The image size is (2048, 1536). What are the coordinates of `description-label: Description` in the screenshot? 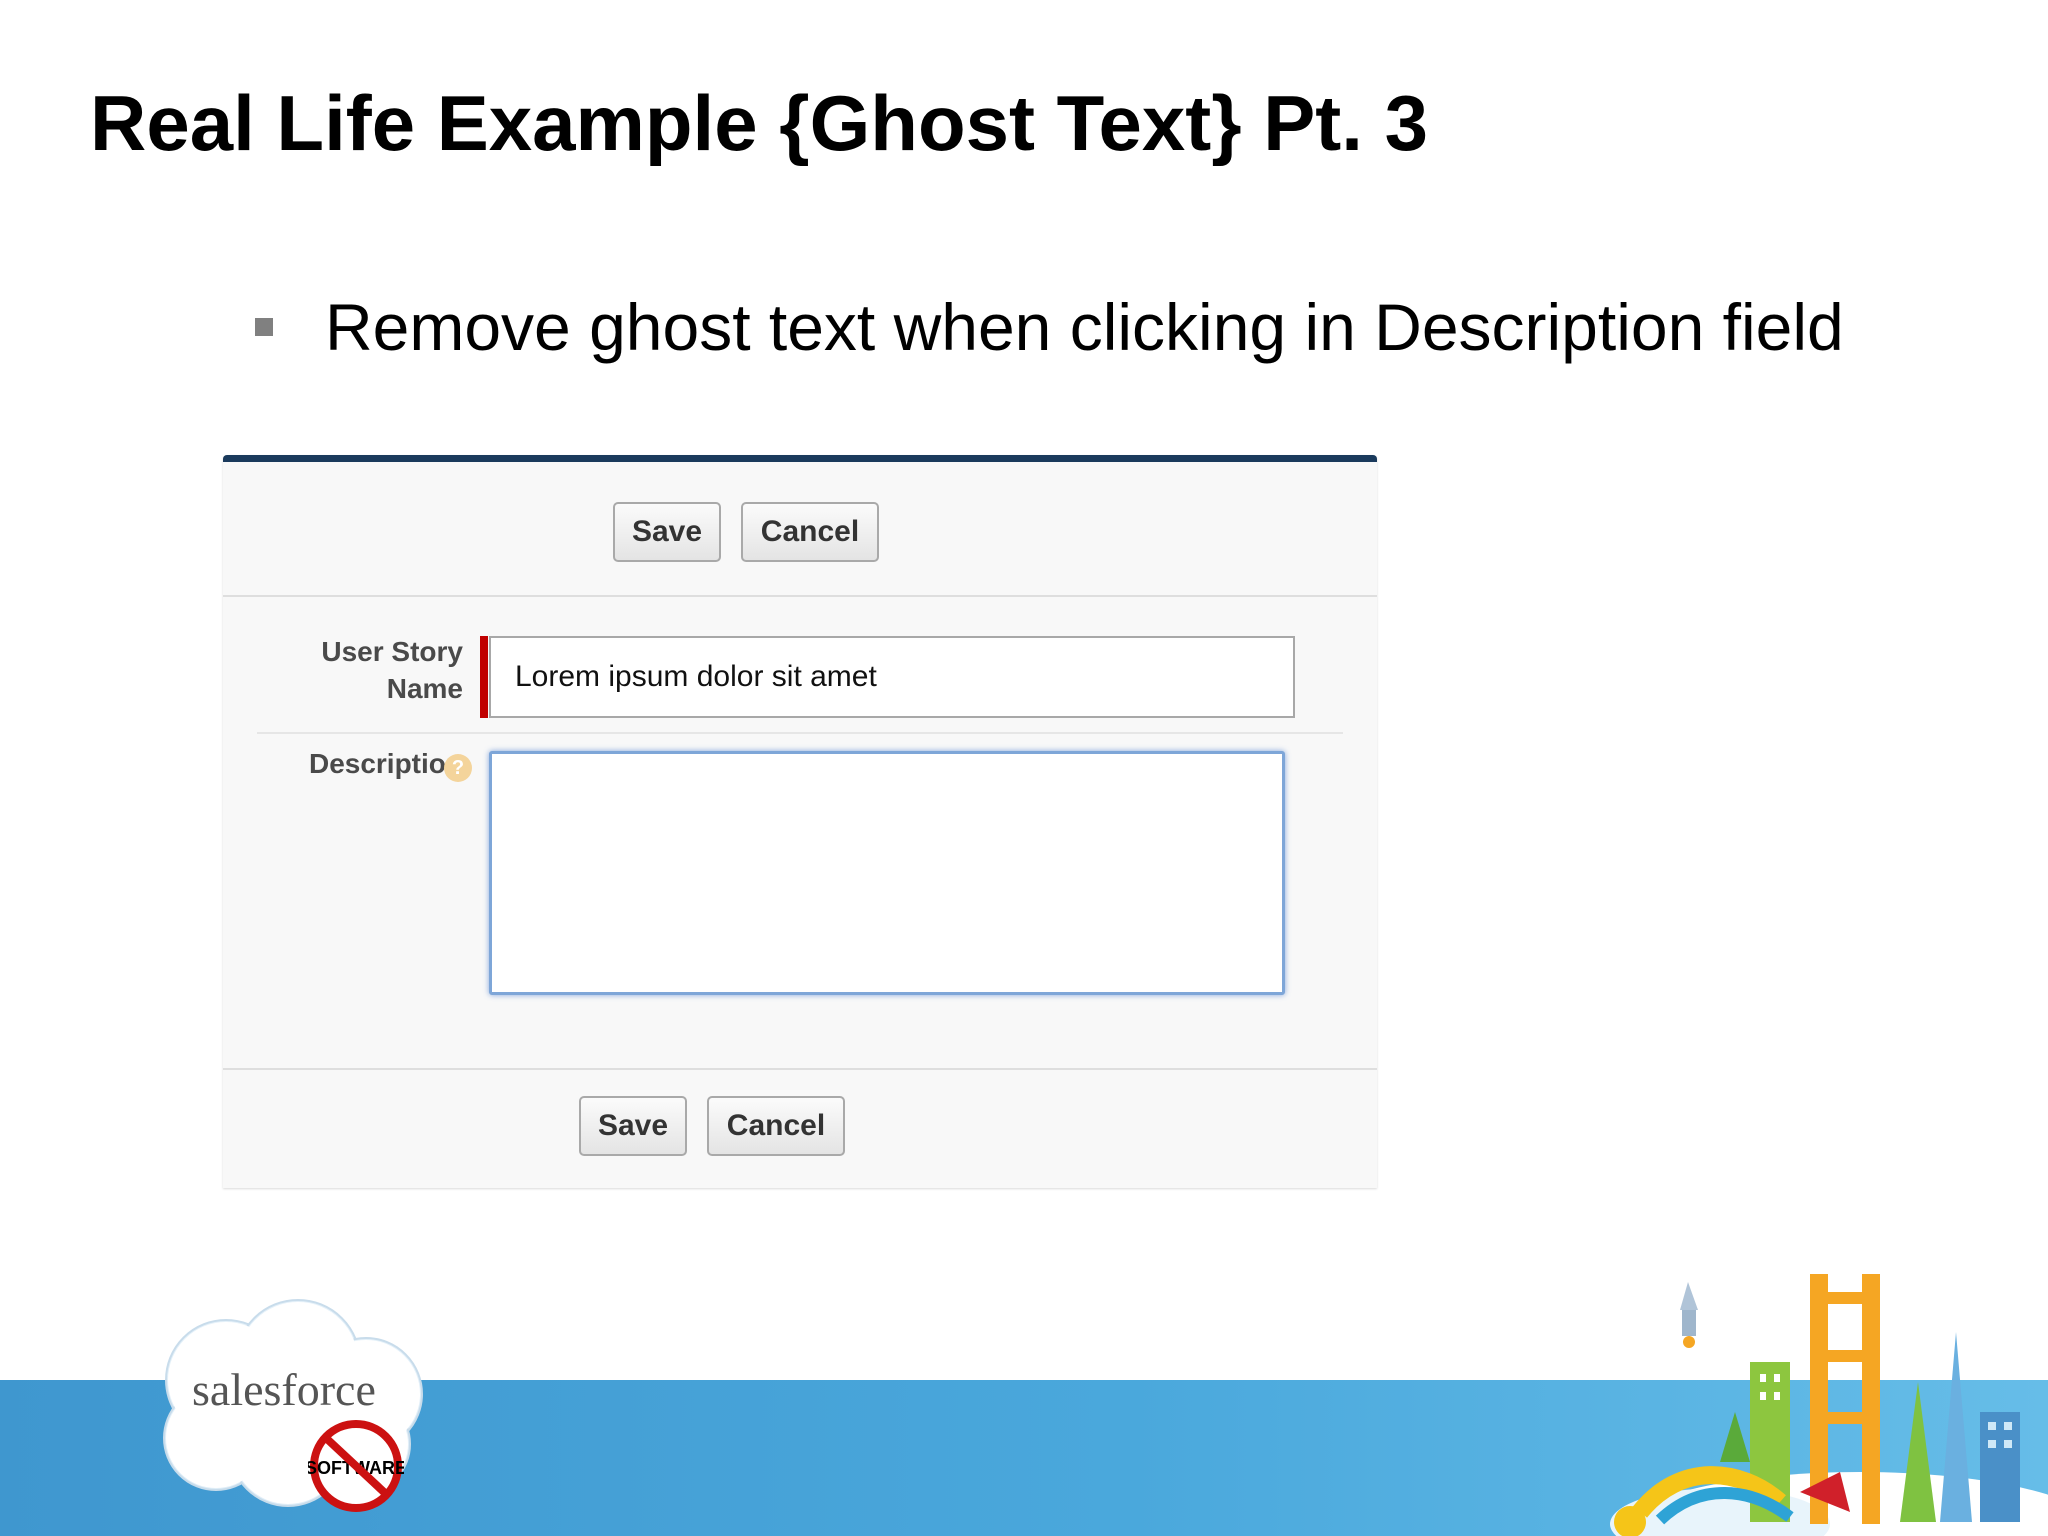 It's located at (385, 763).